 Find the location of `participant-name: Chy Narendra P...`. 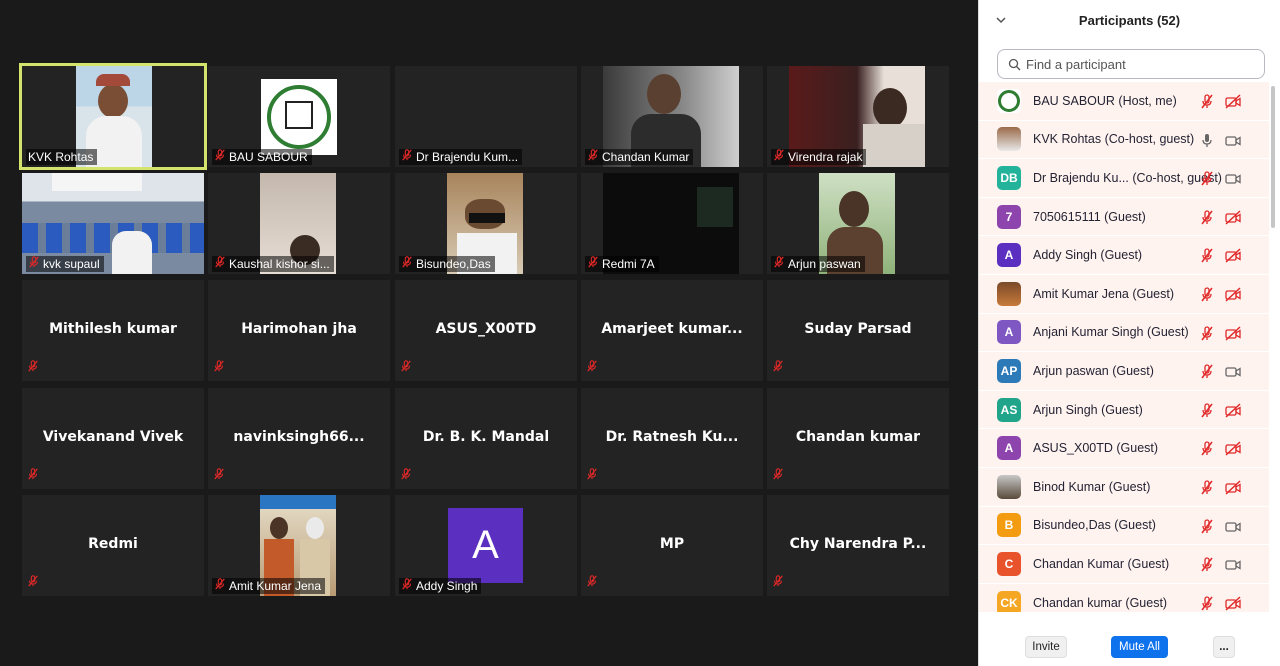

participant-name: Chy Narendra P... is located at coordinates (858, 544).